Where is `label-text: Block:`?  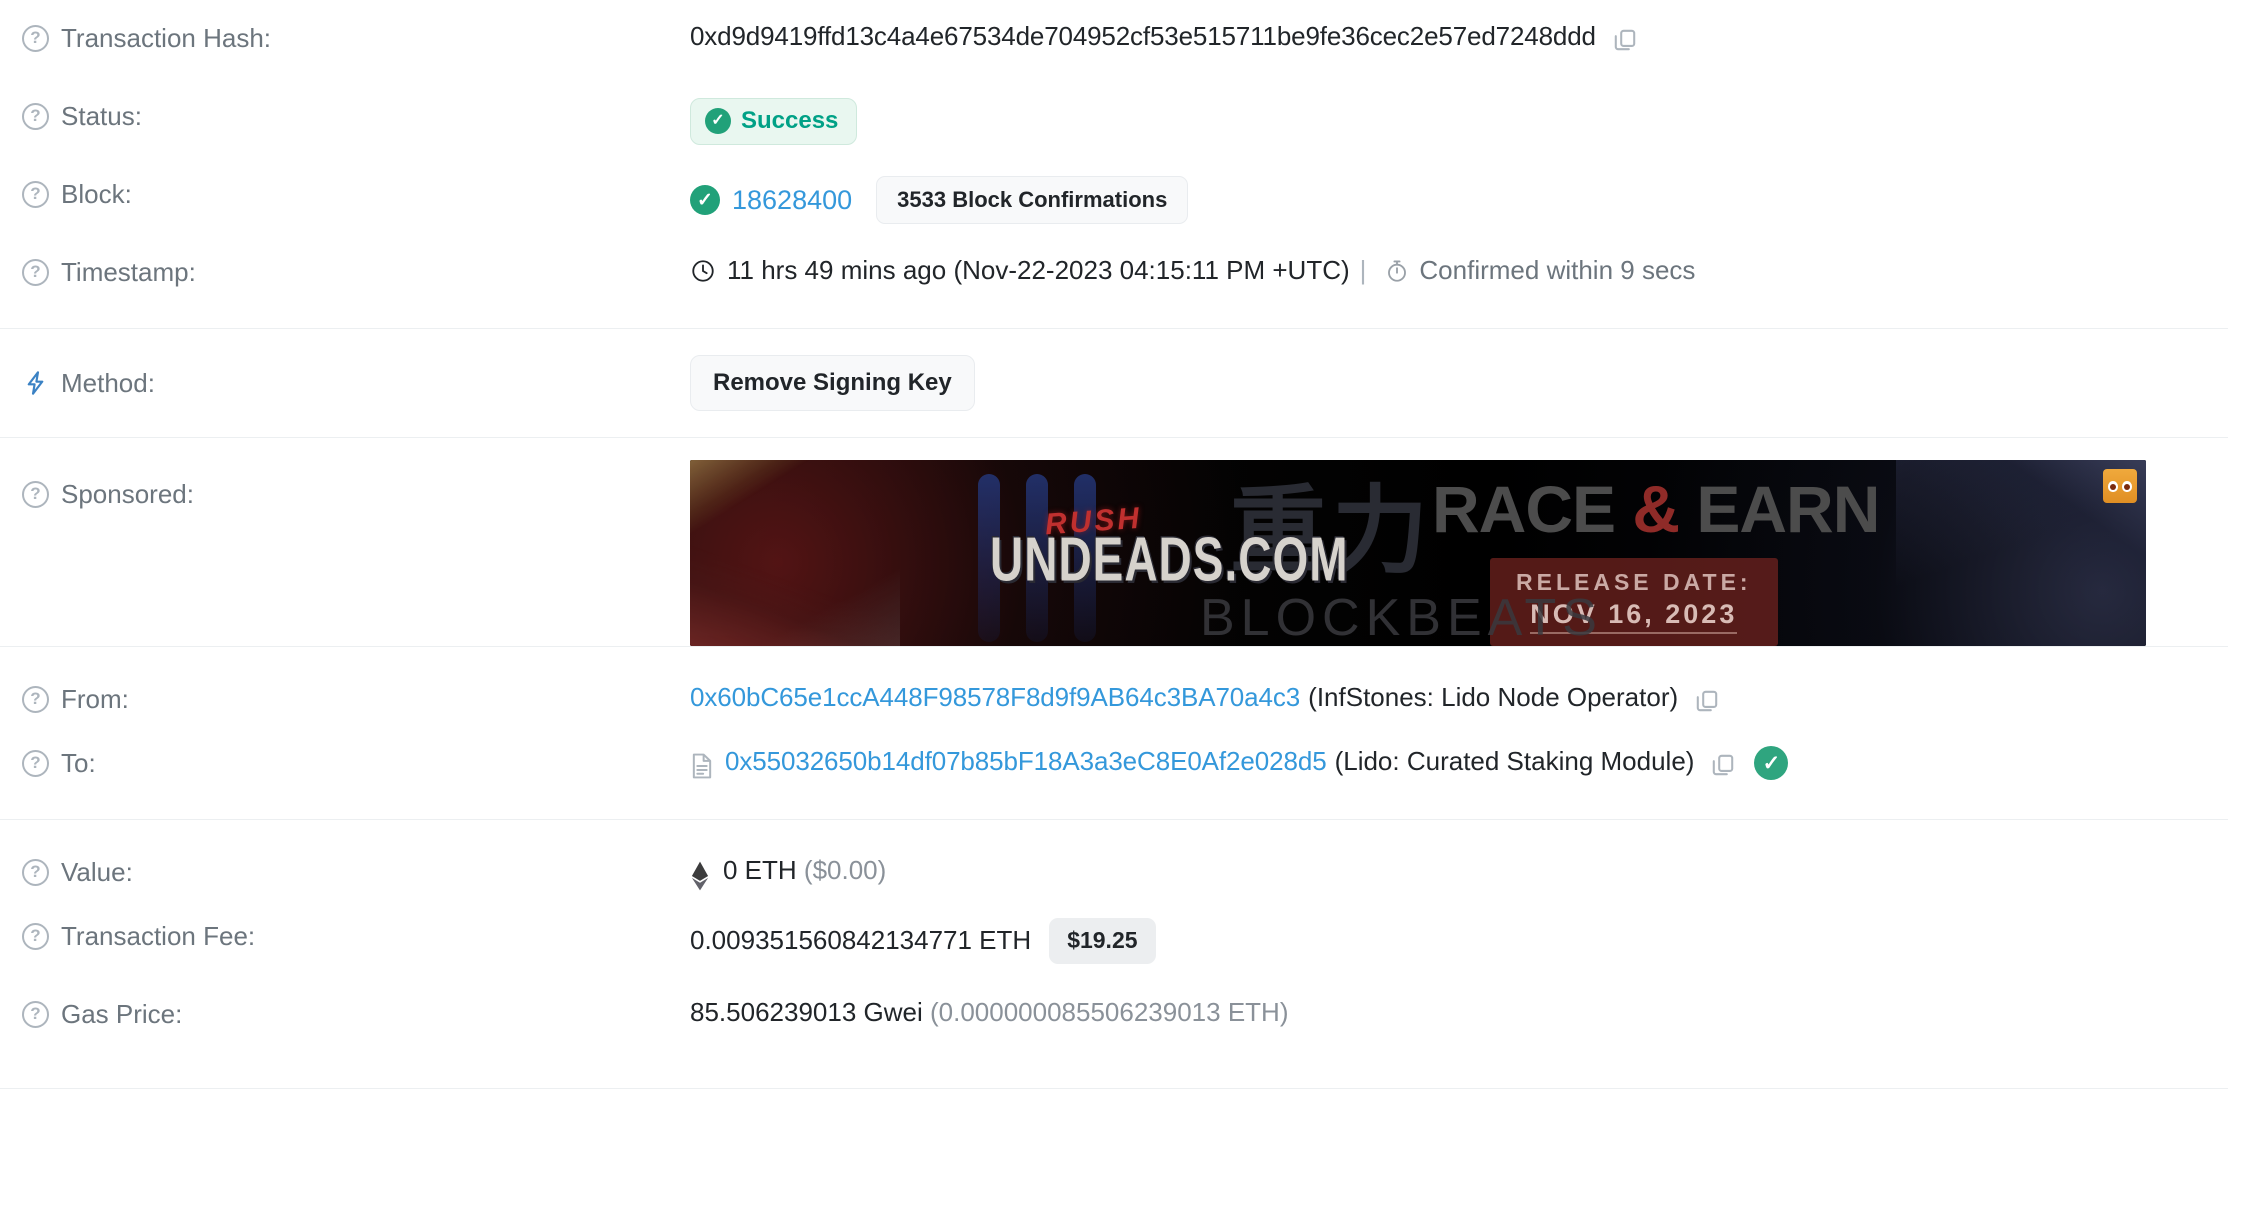 label-text: Block: is located at coordinates (96, 194).